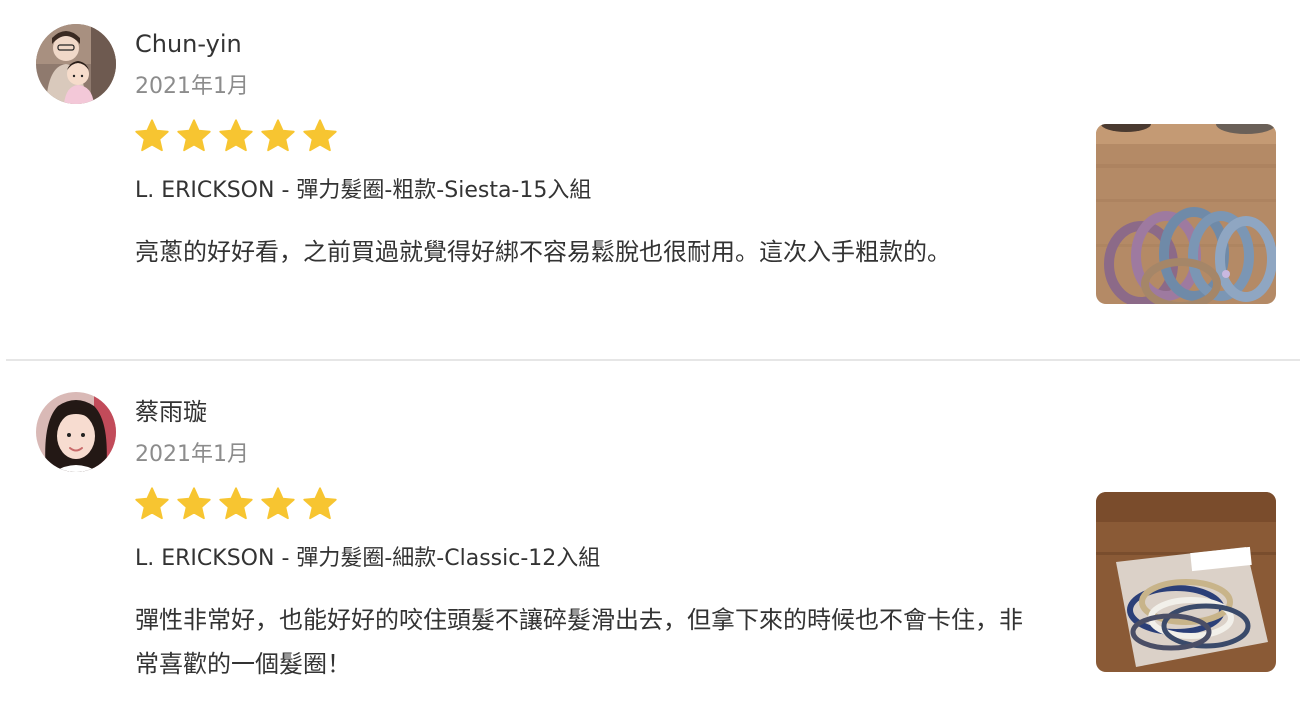 The height and width of the screenshot is (726, 1300). I want to click on reviewer-name: Chun-yin, so click(188, 44).